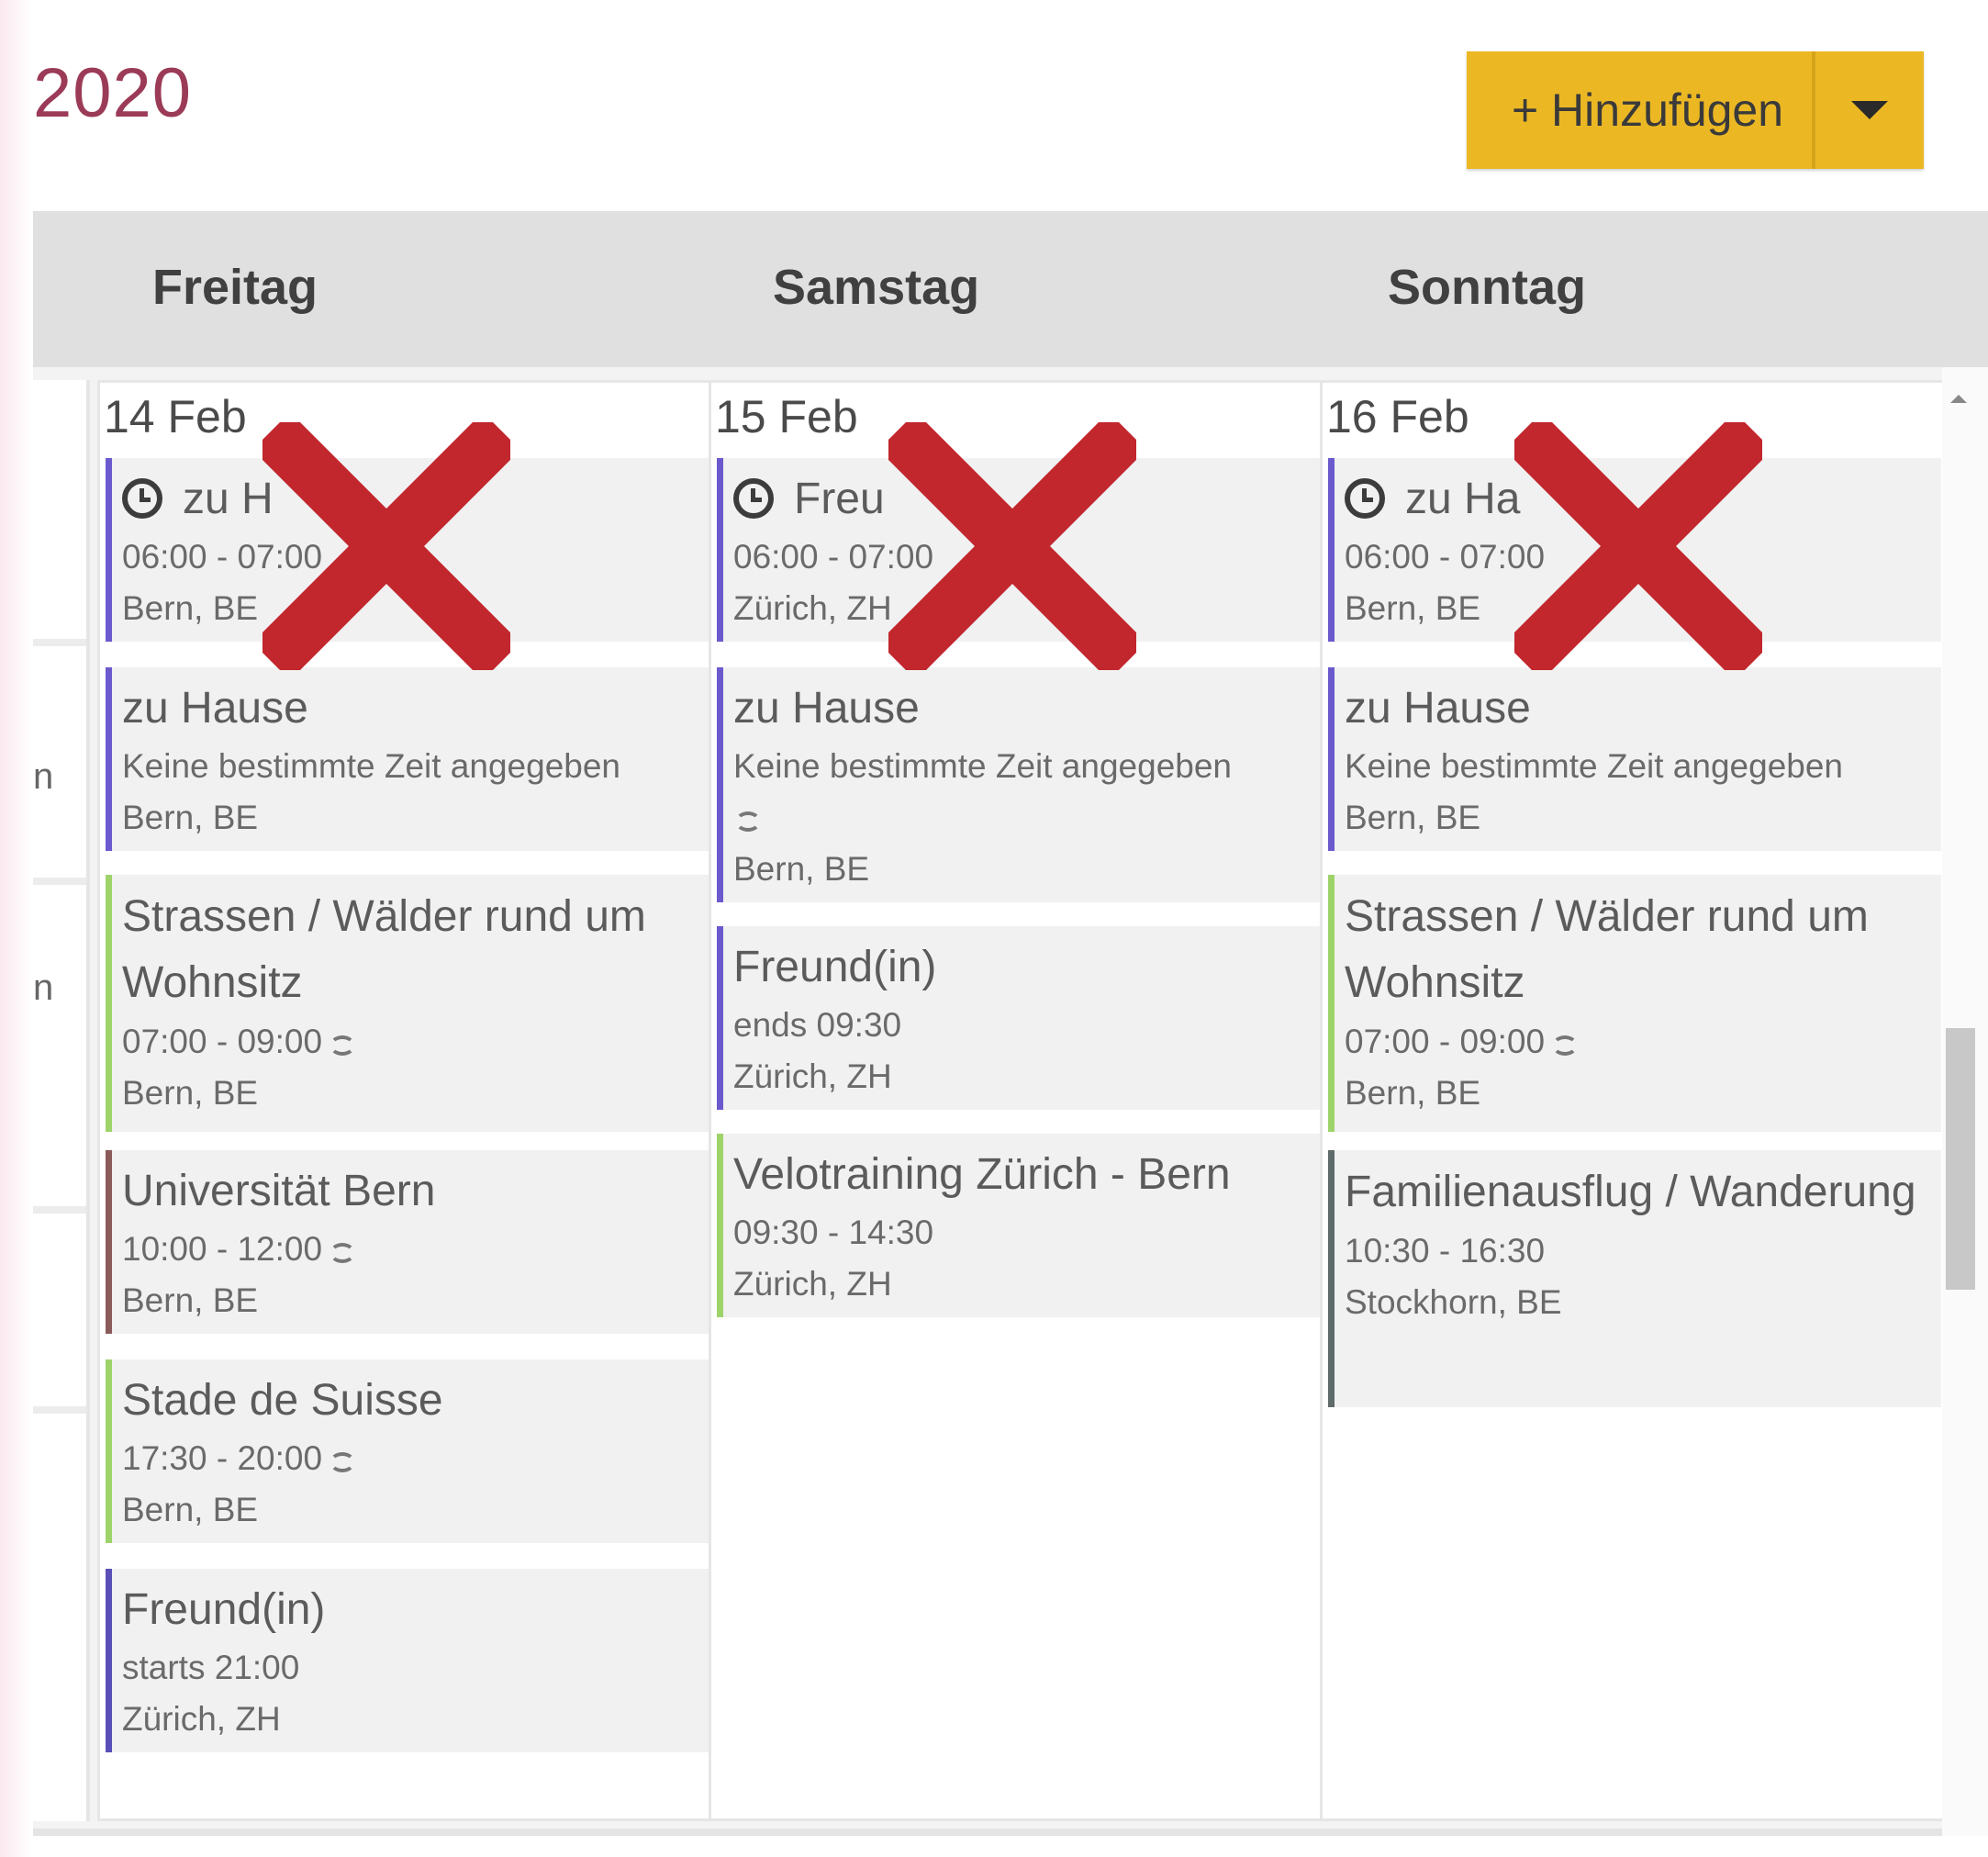 The width and height of the screenshot is (1988, 1857). Describe the element at coordinates (412, 1661) in the screenshot. I see `calendar-event: Freund(in) starts 21:00 Zürich, ZH` at that location.